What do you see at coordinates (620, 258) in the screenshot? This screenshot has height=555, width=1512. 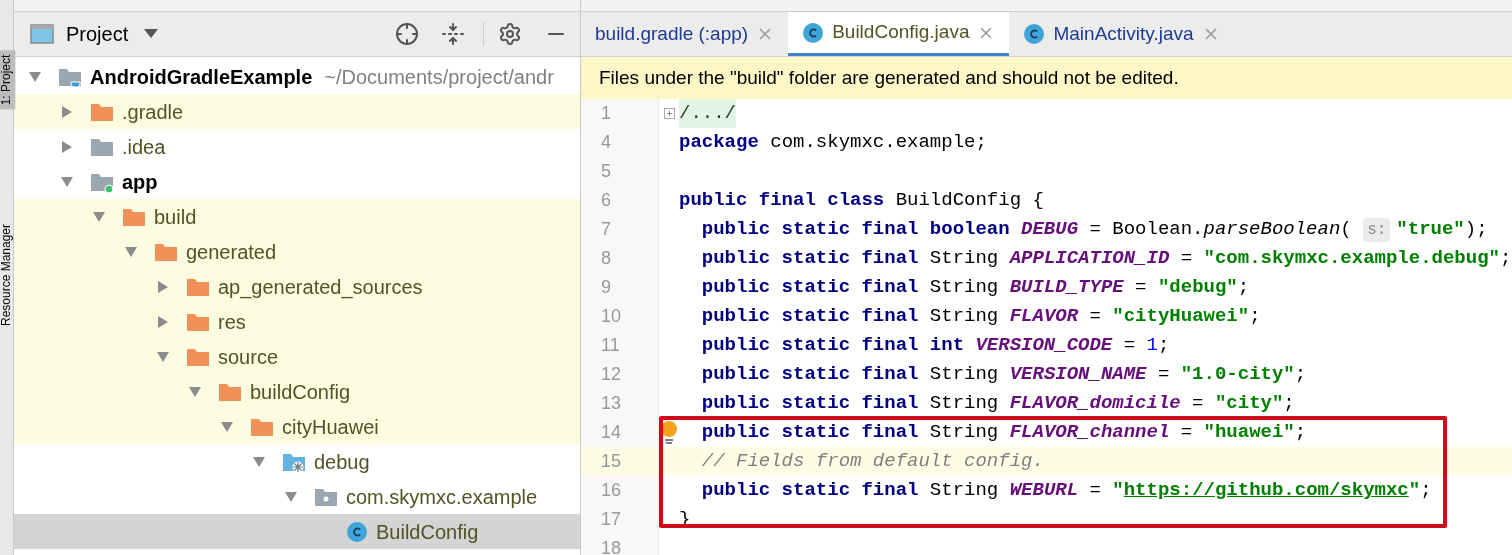 I see `line-number: 8` at bounding box center [620, 258].